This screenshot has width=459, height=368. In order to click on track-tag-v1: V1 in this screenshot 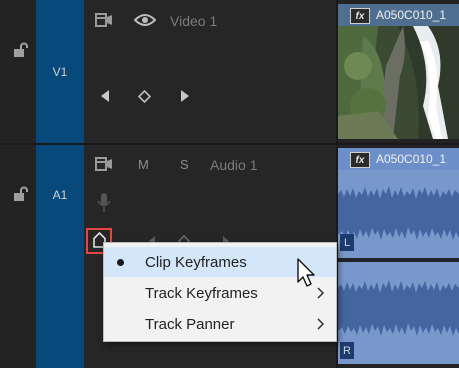, I will do `click(60, 71)`.